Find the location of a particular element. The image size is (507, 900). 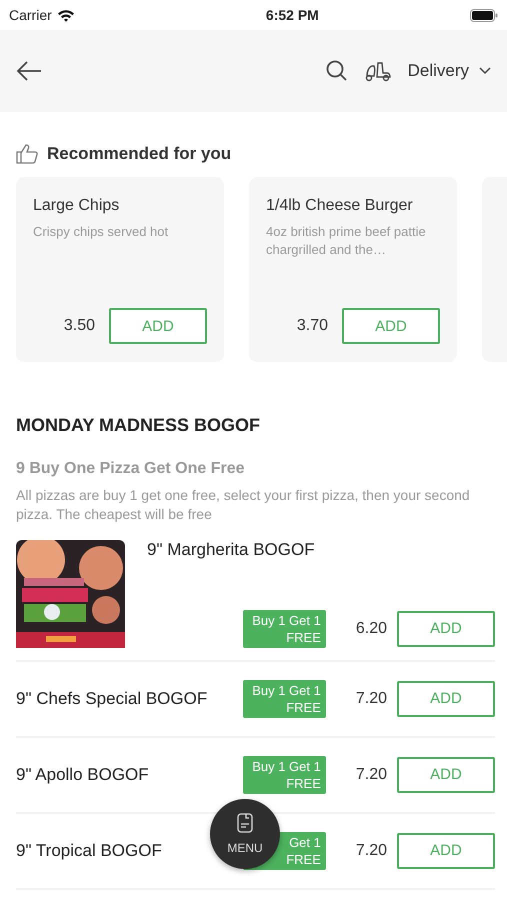

thumbs-up-icon is located at coordinates (27, 154).